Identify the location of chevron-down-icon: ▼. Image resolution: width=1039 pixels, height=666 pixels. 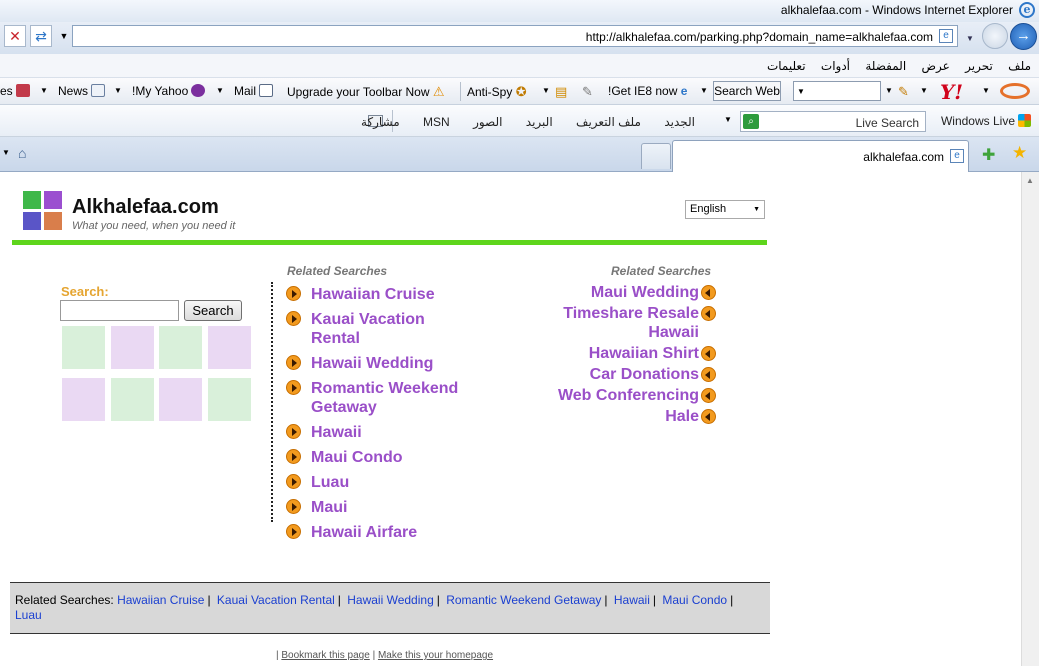
(756, 209).